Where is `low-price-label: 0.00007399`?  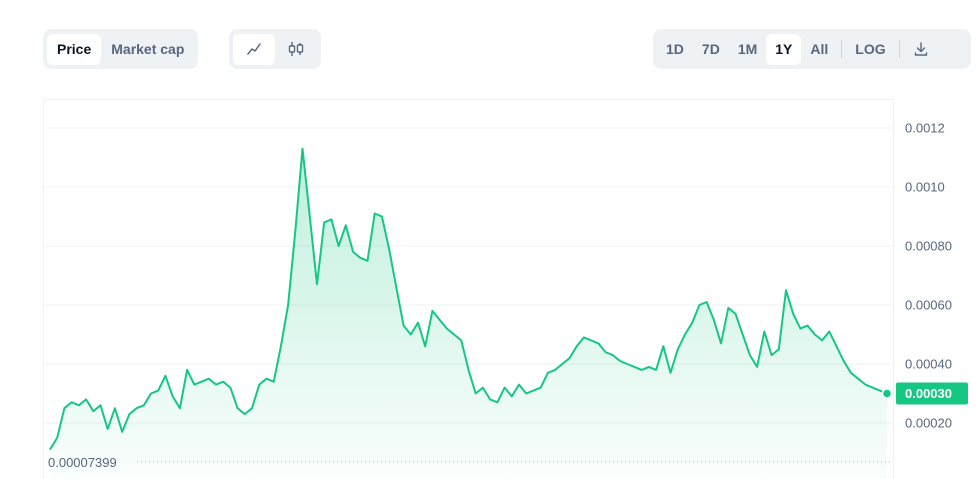
low-price-label: 0.00007399 is located at coordinates (82, 462).